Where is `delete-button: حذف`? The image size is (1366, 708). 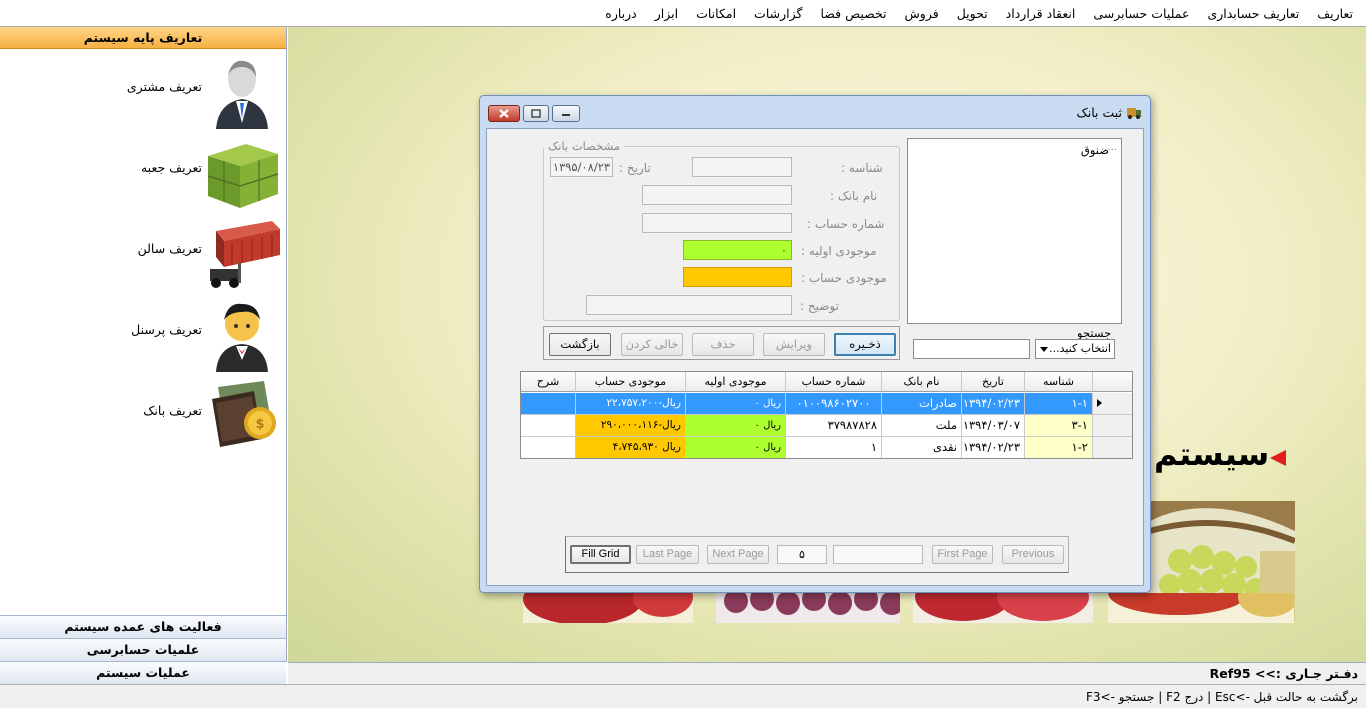
delete-button: حذف is located at coordinates (723, 344).